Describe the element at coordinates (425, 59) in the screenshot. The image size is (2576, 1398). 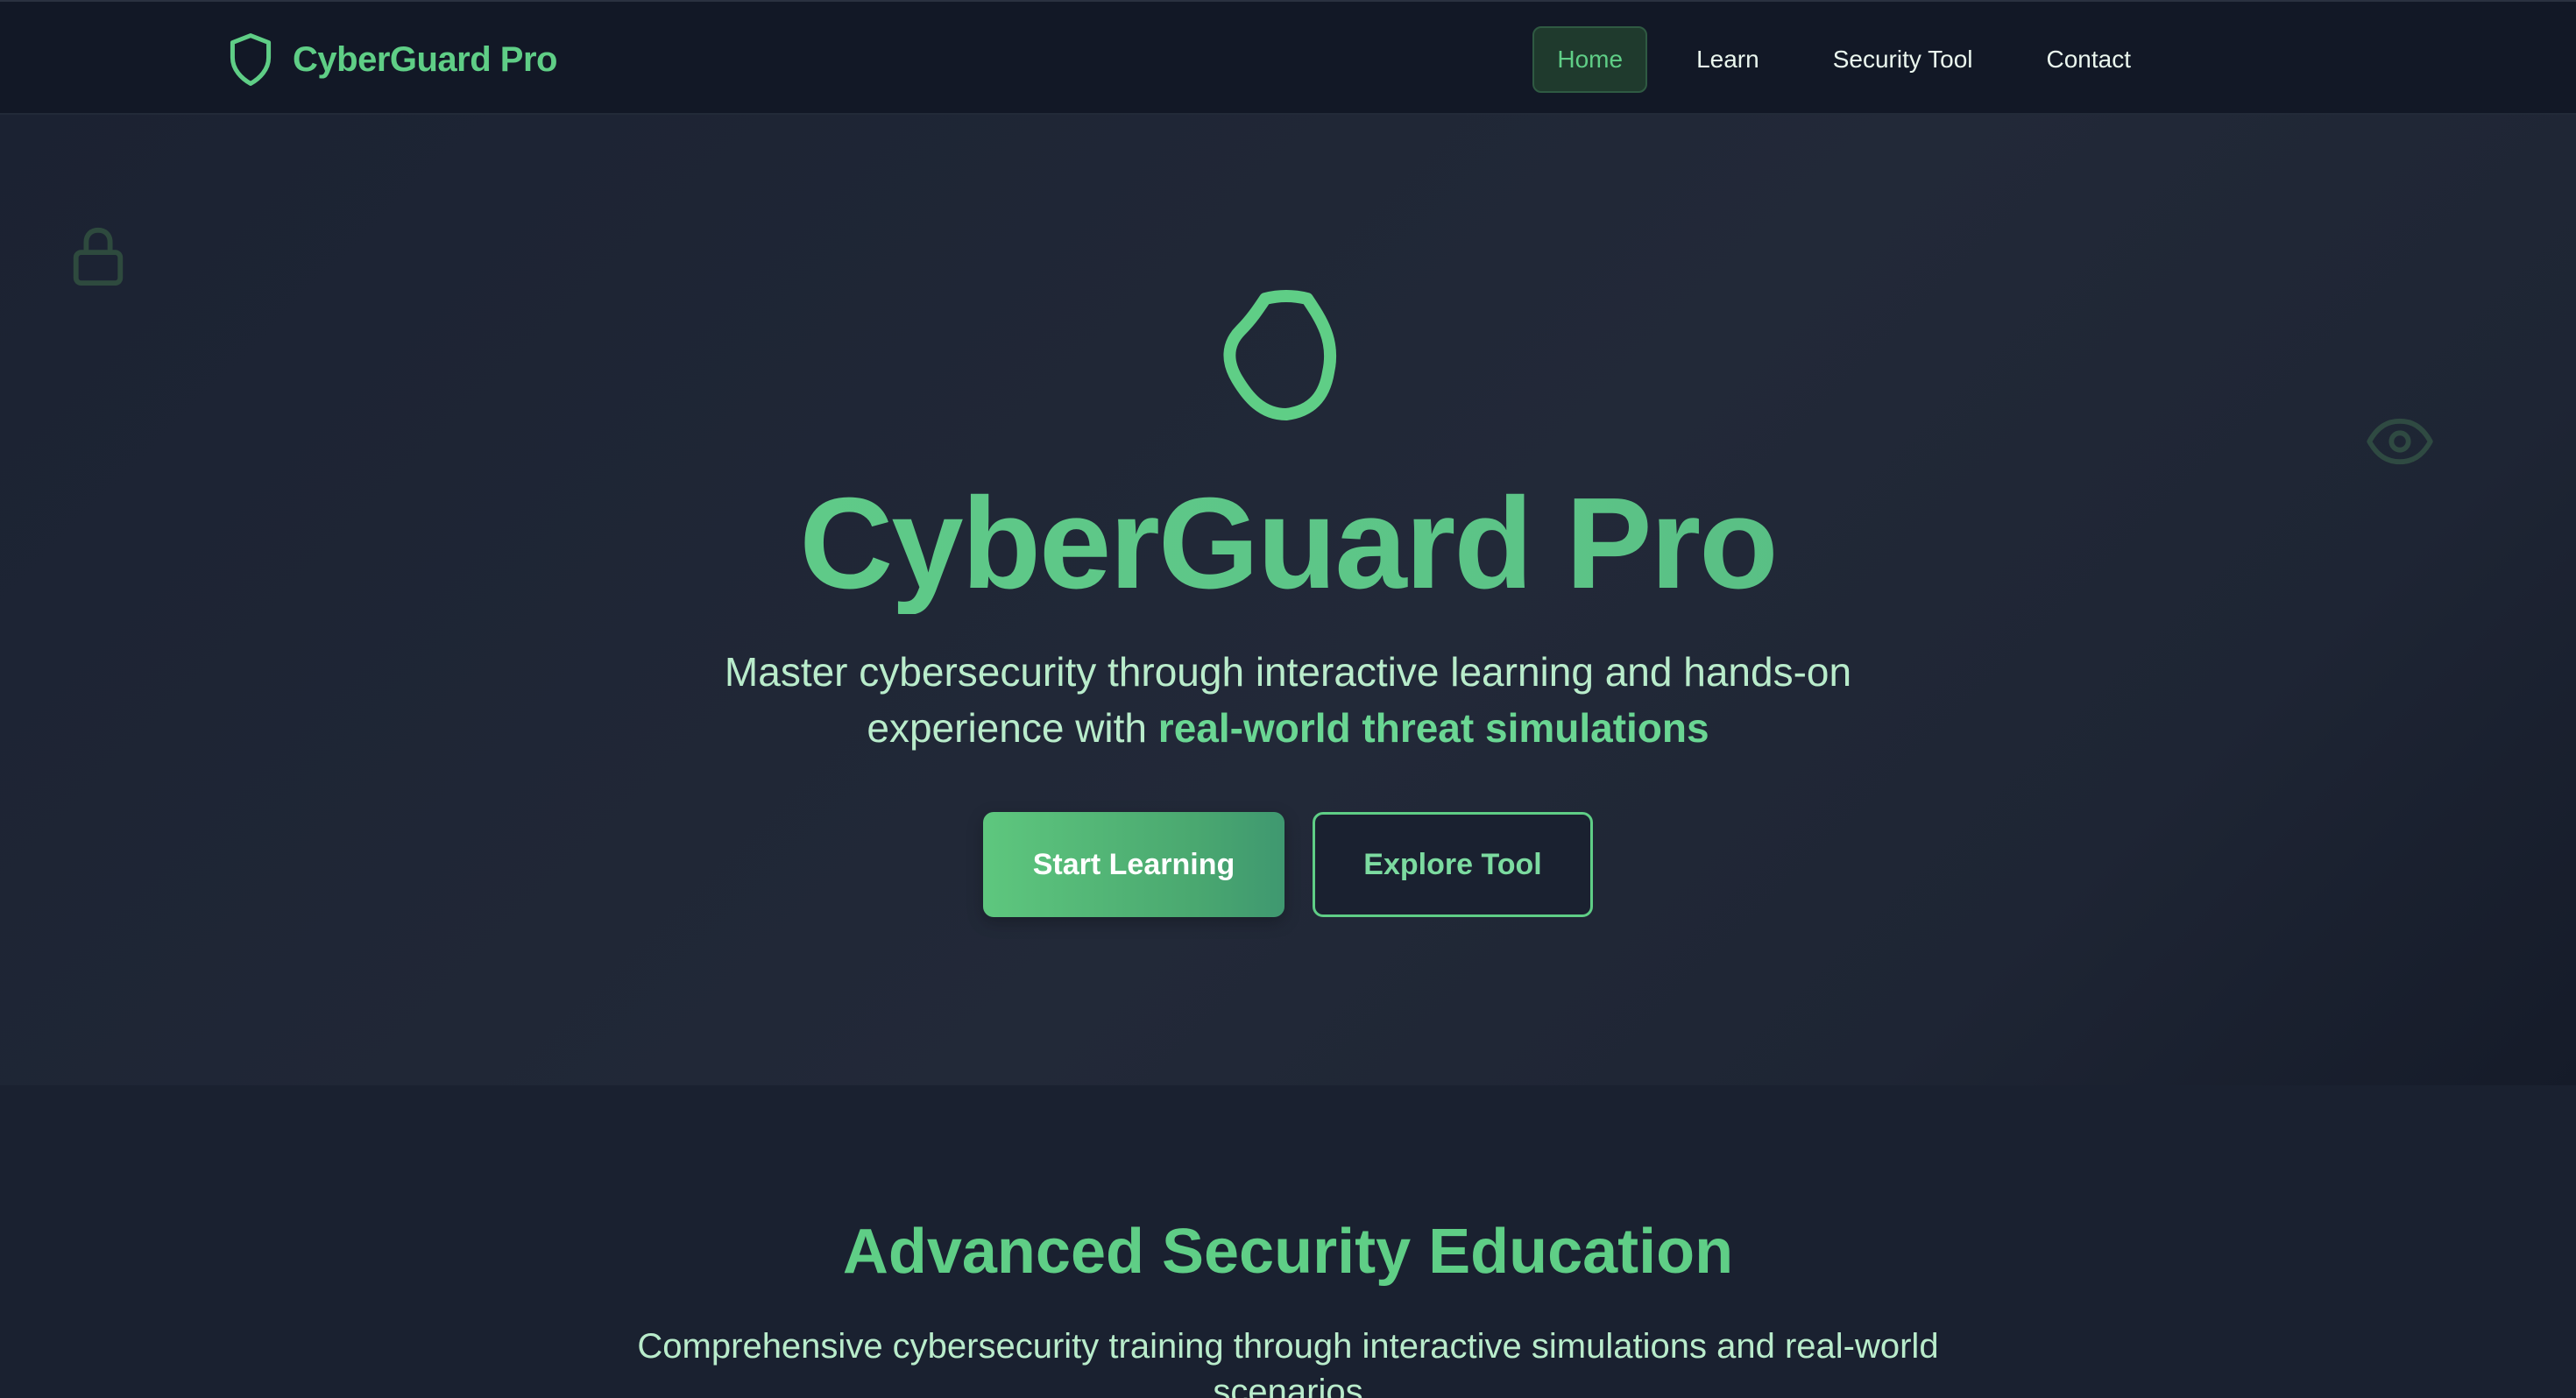
I see `brand-name: CyberGuard Pro` at that location.